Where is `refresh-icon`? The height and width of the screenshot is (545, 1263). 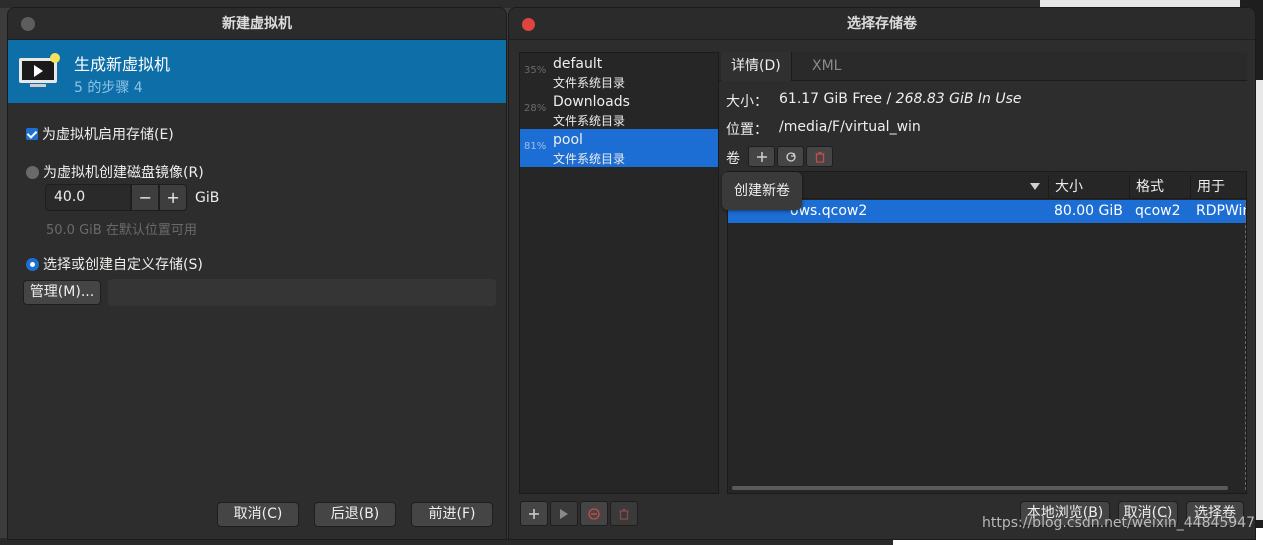 refresh-icon is located at coordinates (790, 156).